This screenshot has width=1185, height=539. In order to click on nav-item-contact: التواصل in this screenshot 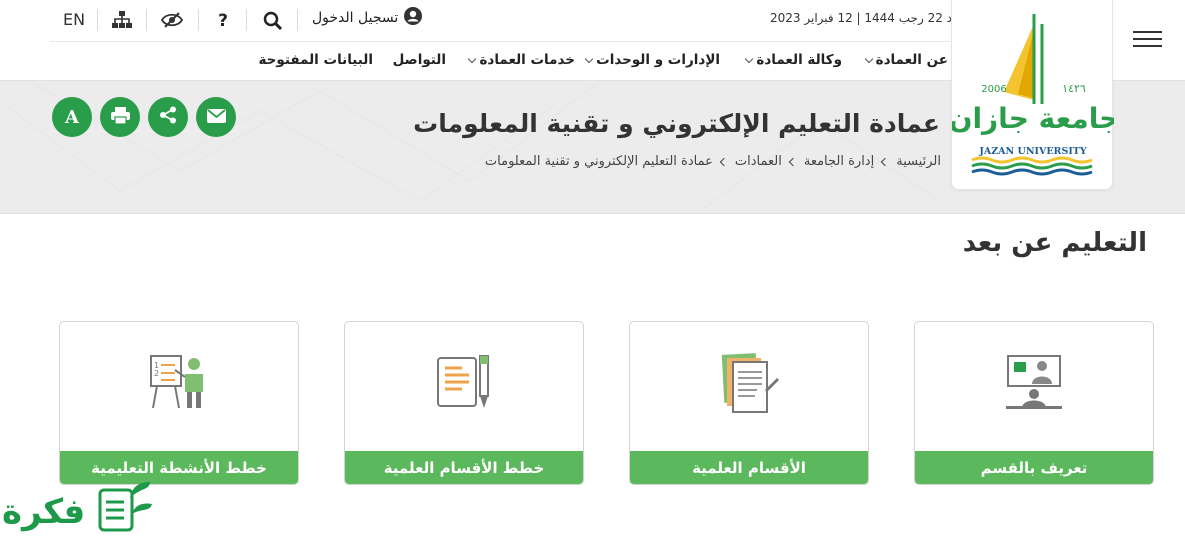, I will do `click(419, 60)`.